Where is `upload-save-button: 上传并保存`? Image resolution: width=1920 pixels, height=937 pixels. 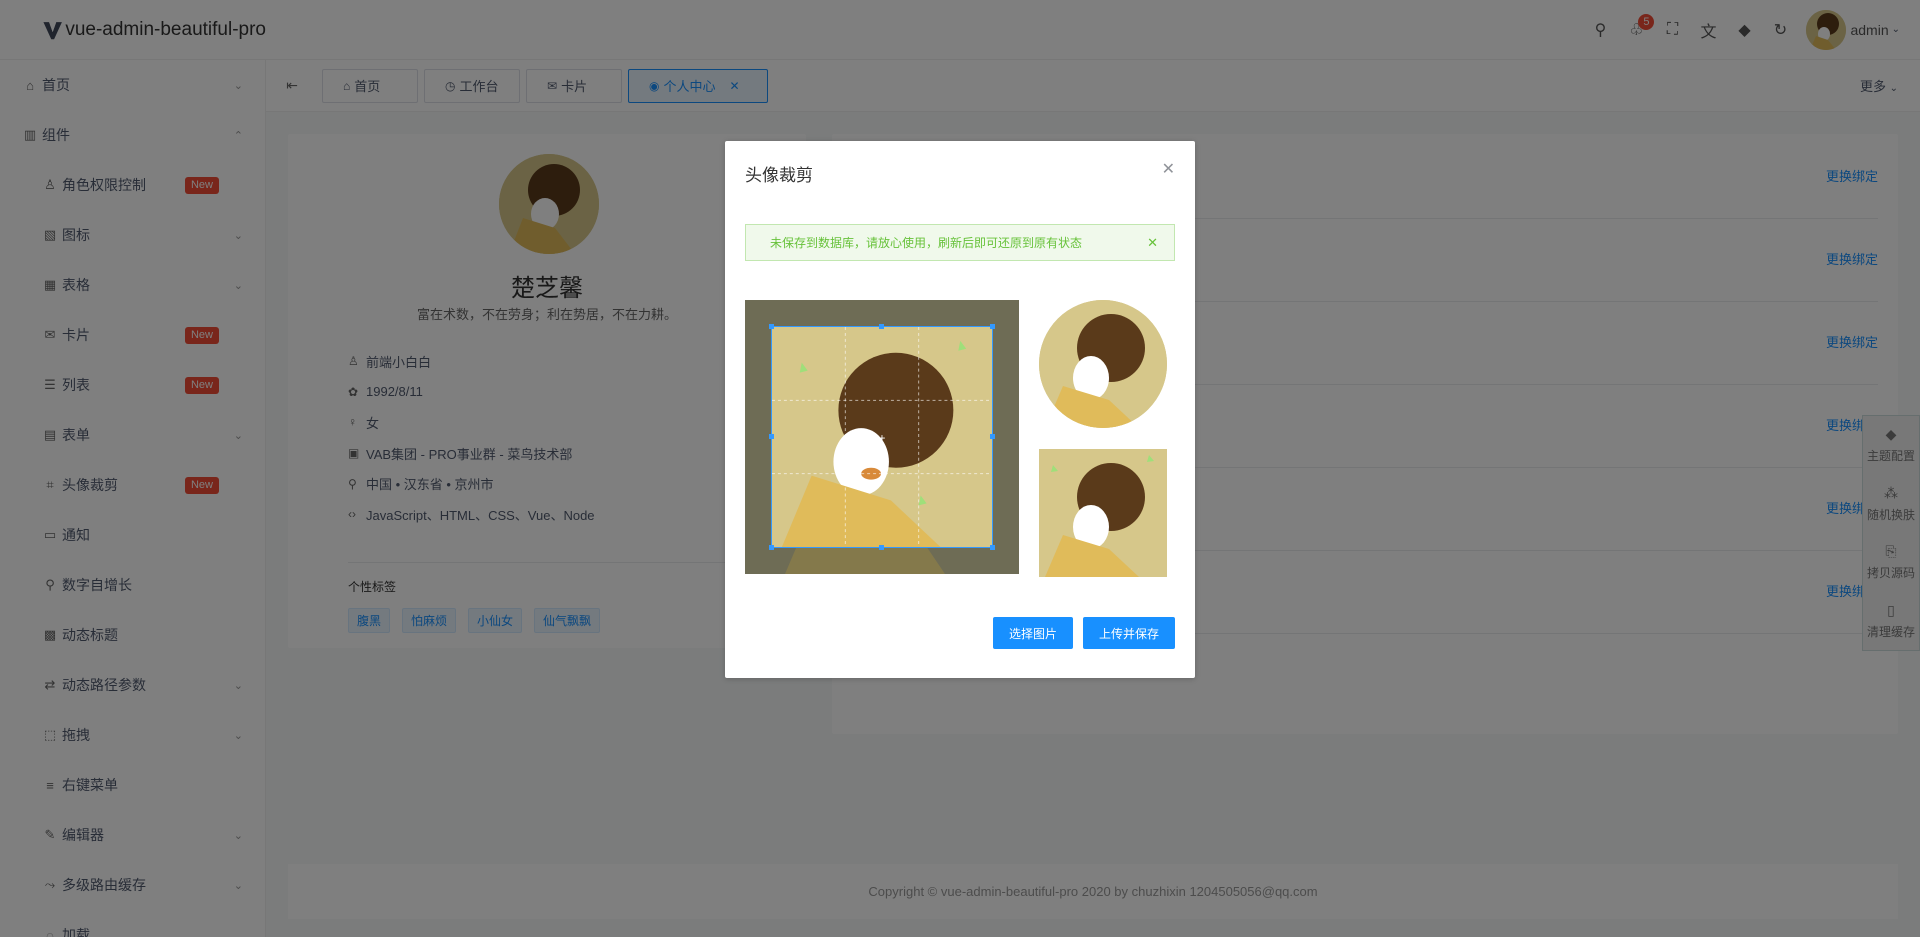
upload-save-button: 上传并保存 is located at coordinates (1129, 633).